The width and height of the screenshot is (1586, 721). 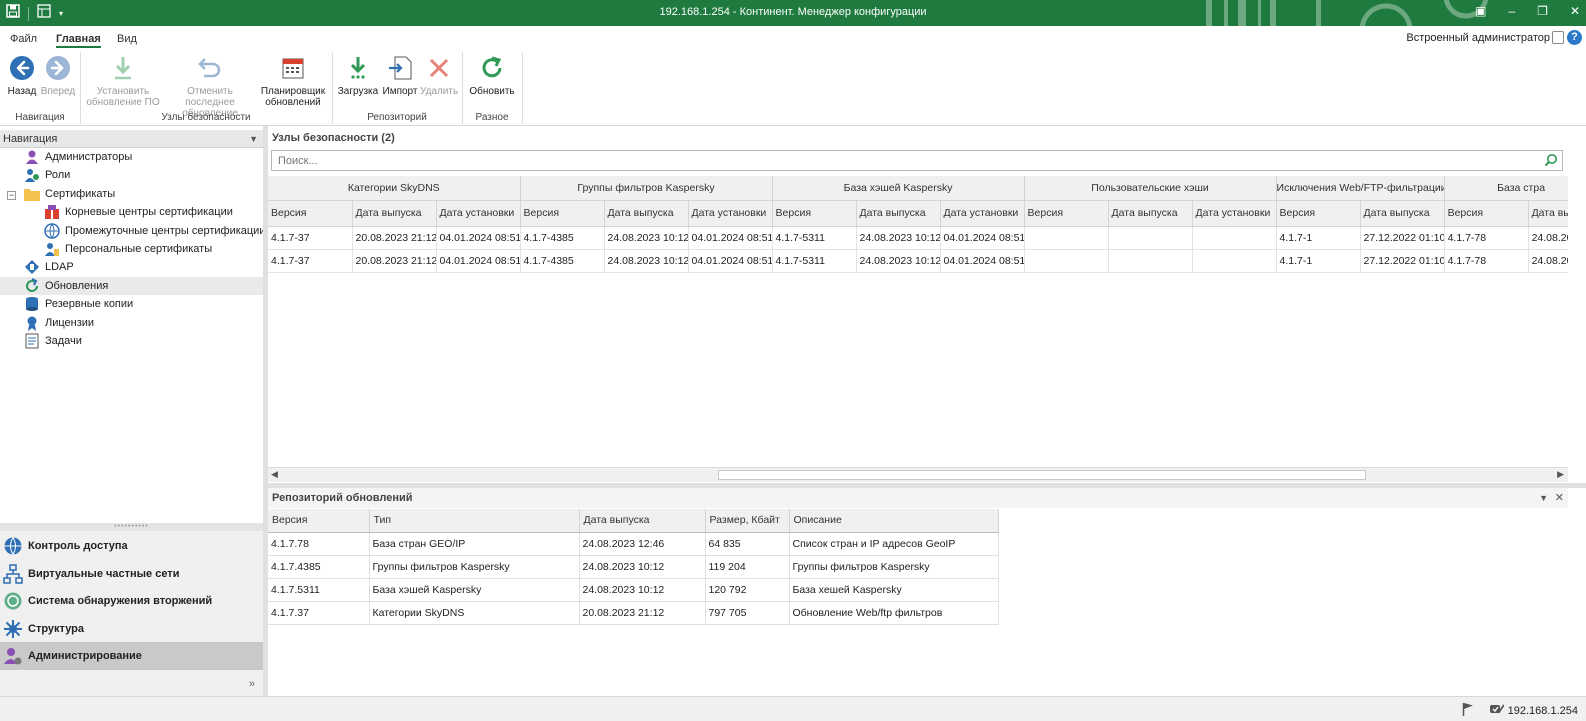 What do you see at coordinates (1533, 710) in the screenshot?
I see `connection-status: 192.168.1.254` at bounding box center [1533, 710].